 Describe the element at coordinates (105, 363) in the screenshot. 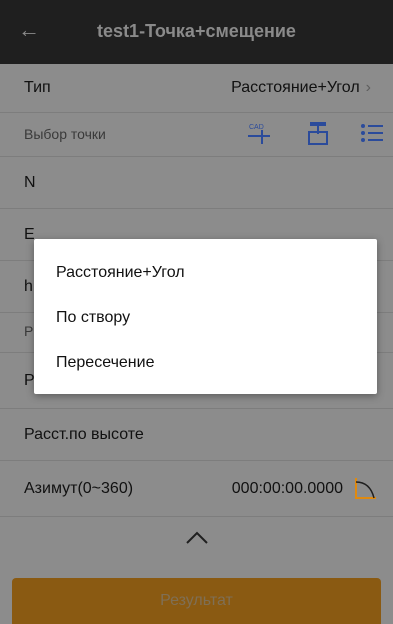

I see `option-intersection: Пересечение` at that location.